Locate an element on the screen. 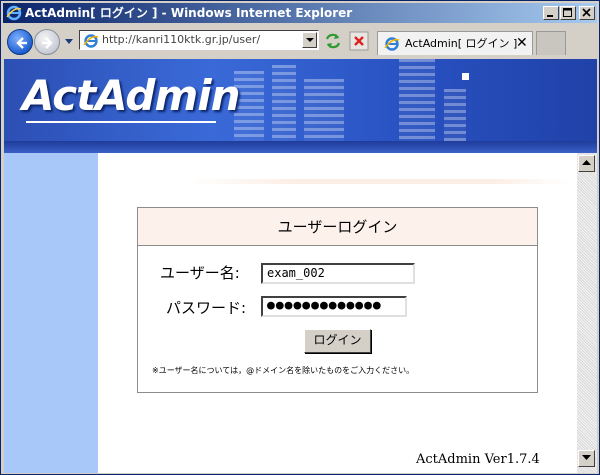 Image resolution: width=600 pixels, height=475 pixels. scroll-up-button is located at coordinates (586, 163).